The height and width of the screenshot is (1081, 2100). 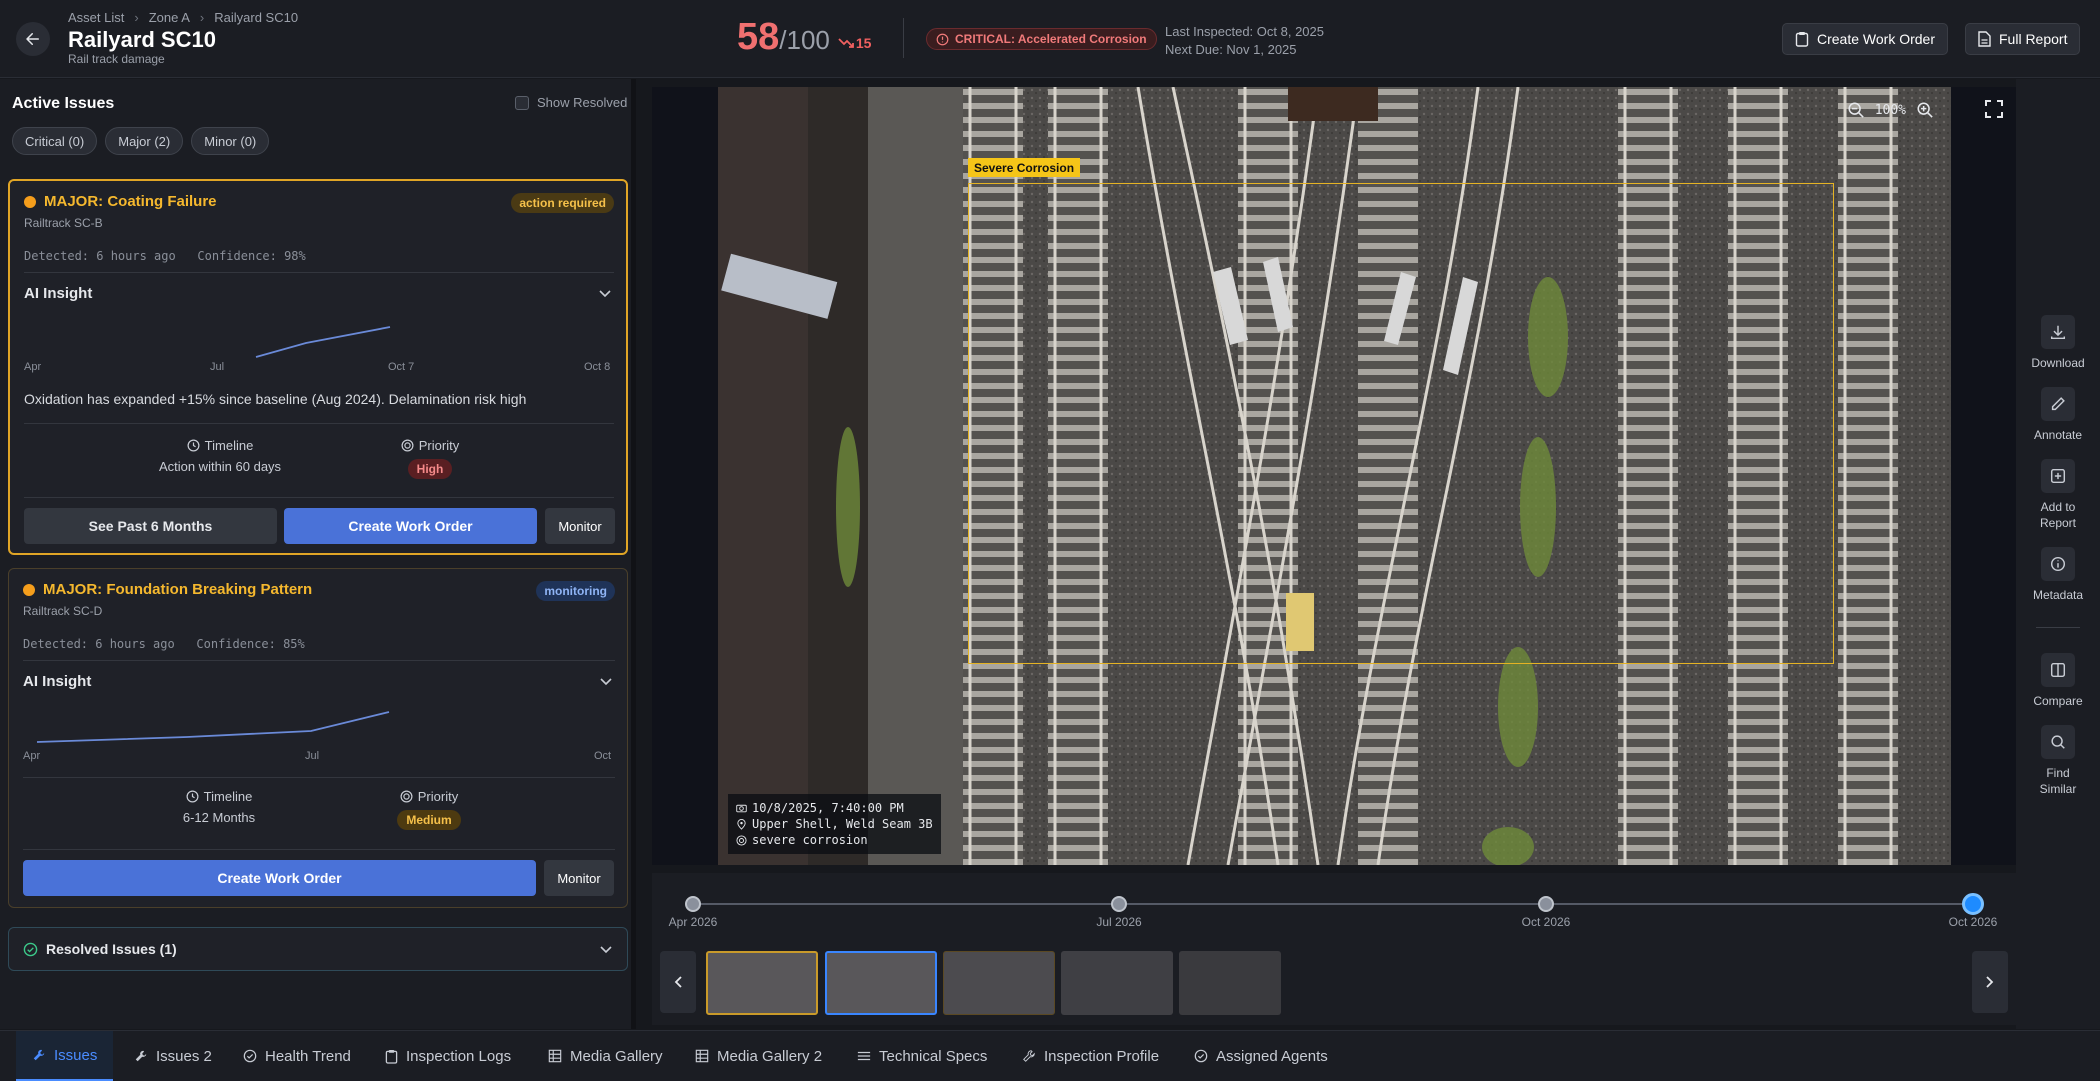 What do you see at coordinates (758, 1056) in the screenshot?
I see `tab-media-gallery-2: Media Gallery 2` at bounding box center [758, 1056].